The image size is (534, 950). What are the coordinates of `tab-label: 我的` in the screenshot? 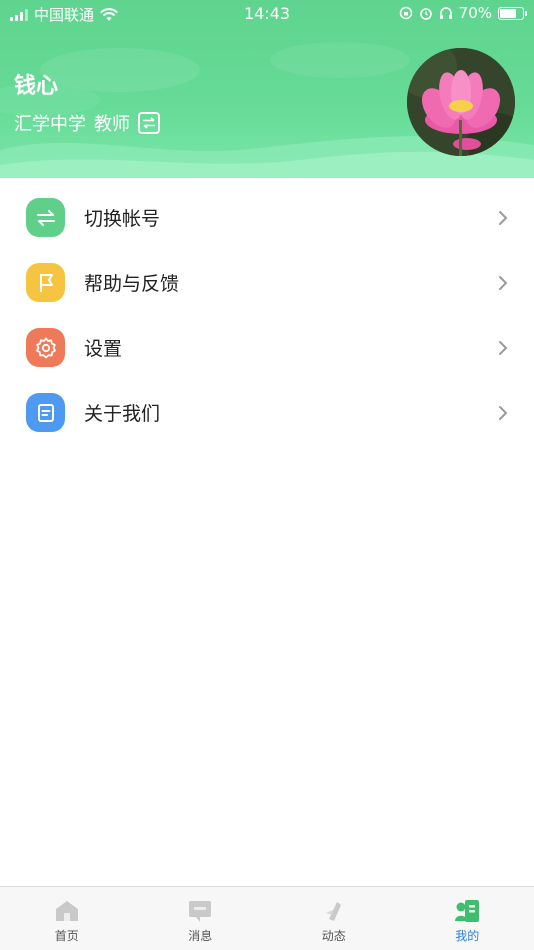 It's located at (467, 936).